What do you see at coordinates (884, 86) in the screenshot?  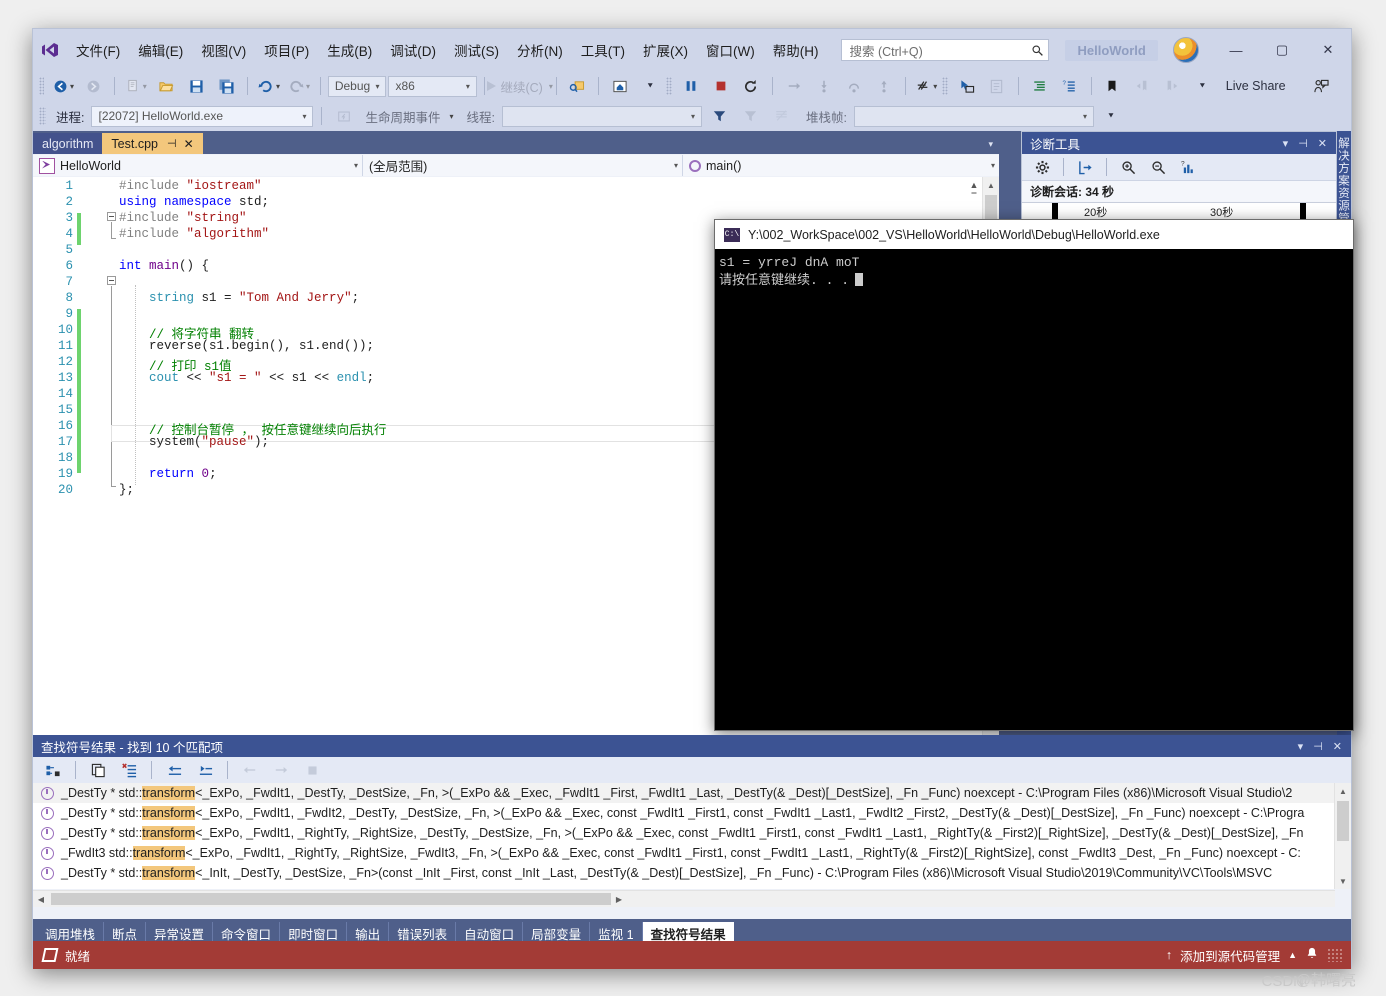 I see `step-out-button` at bounding box center [884, 86].